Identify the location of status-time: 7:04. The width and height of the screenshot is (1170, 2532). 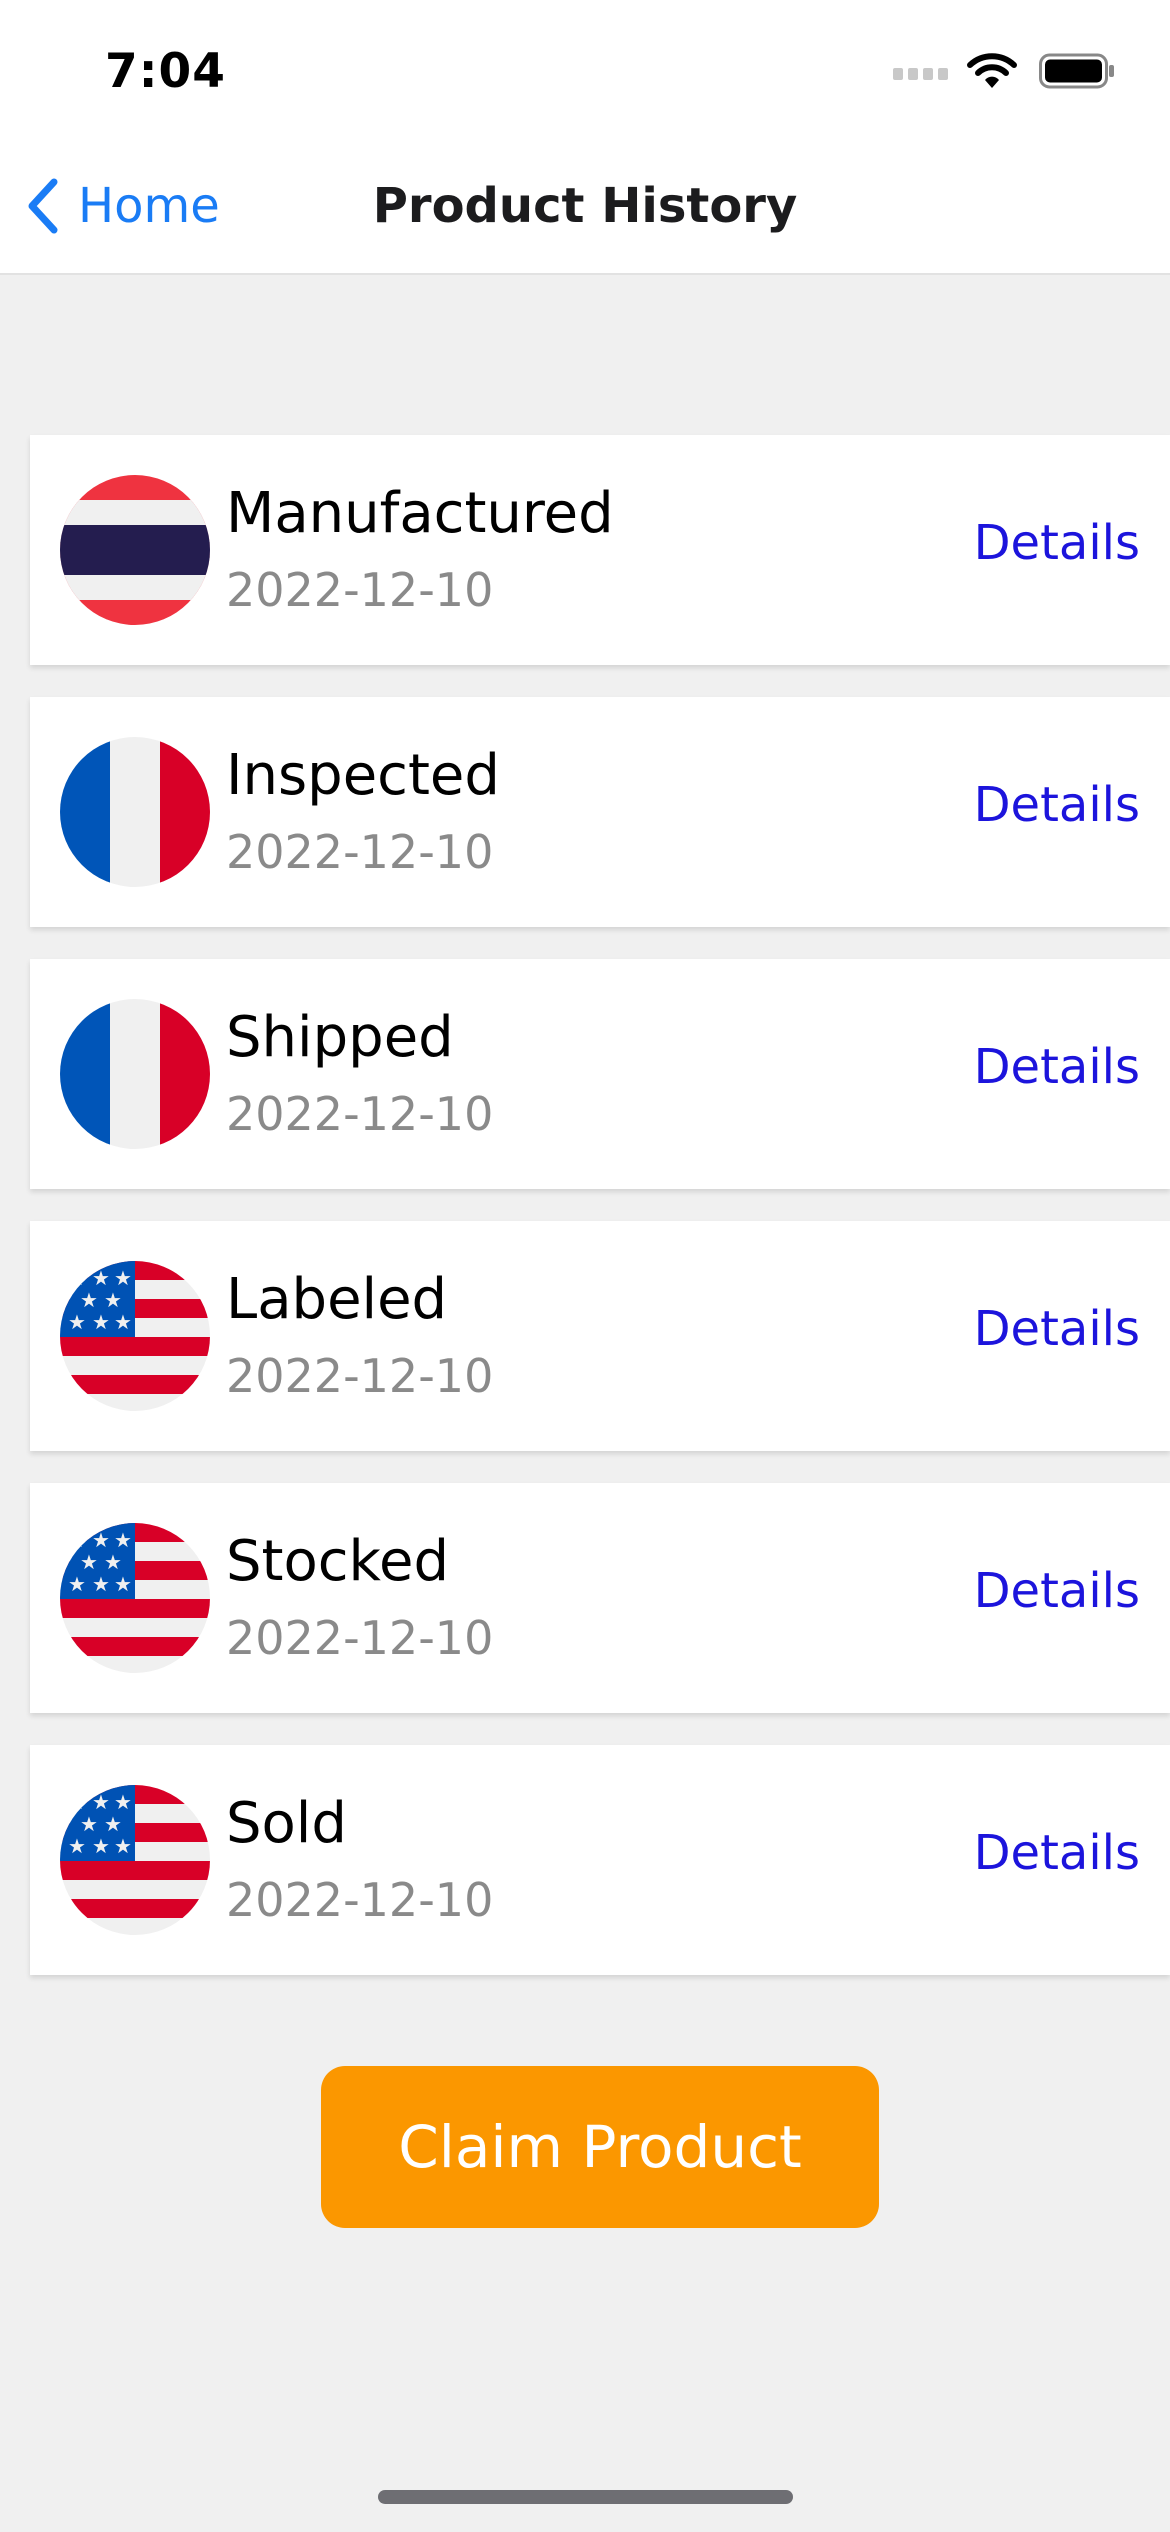
(165, 71).